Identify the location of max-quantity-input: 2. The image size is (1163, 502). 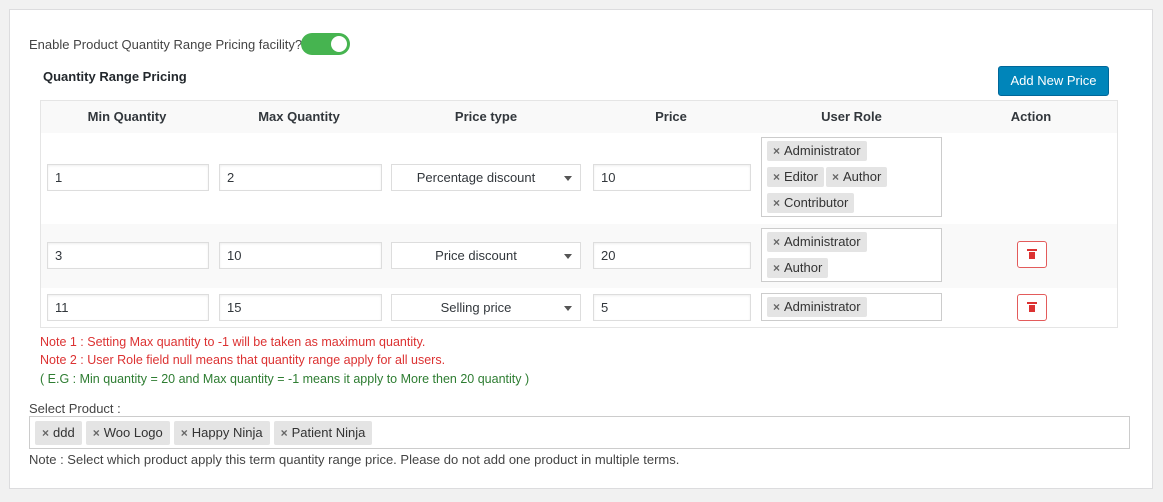
(300, 177).